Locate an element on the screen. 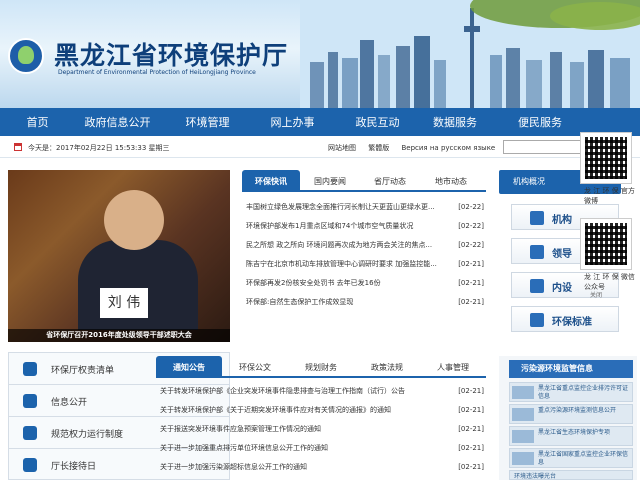 The width and height of the screenshot is (640, 481). document-icon is located at coordinates (30, 401).